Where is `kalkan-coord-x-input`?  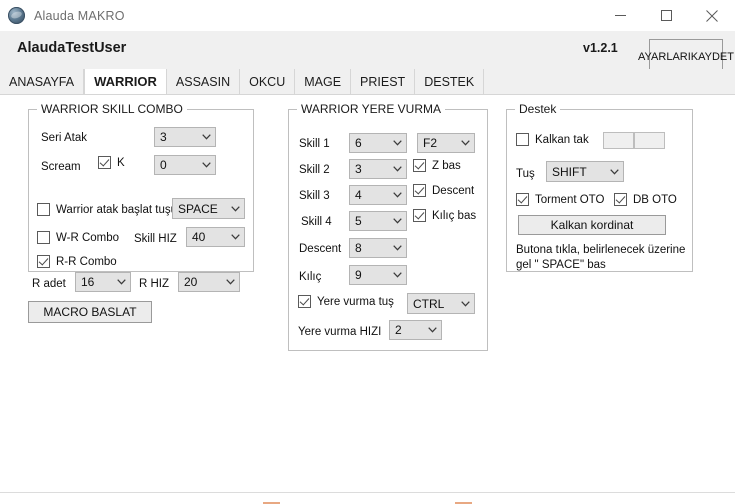 kalkan-coord-x-input is located at coordinates (618, 140).